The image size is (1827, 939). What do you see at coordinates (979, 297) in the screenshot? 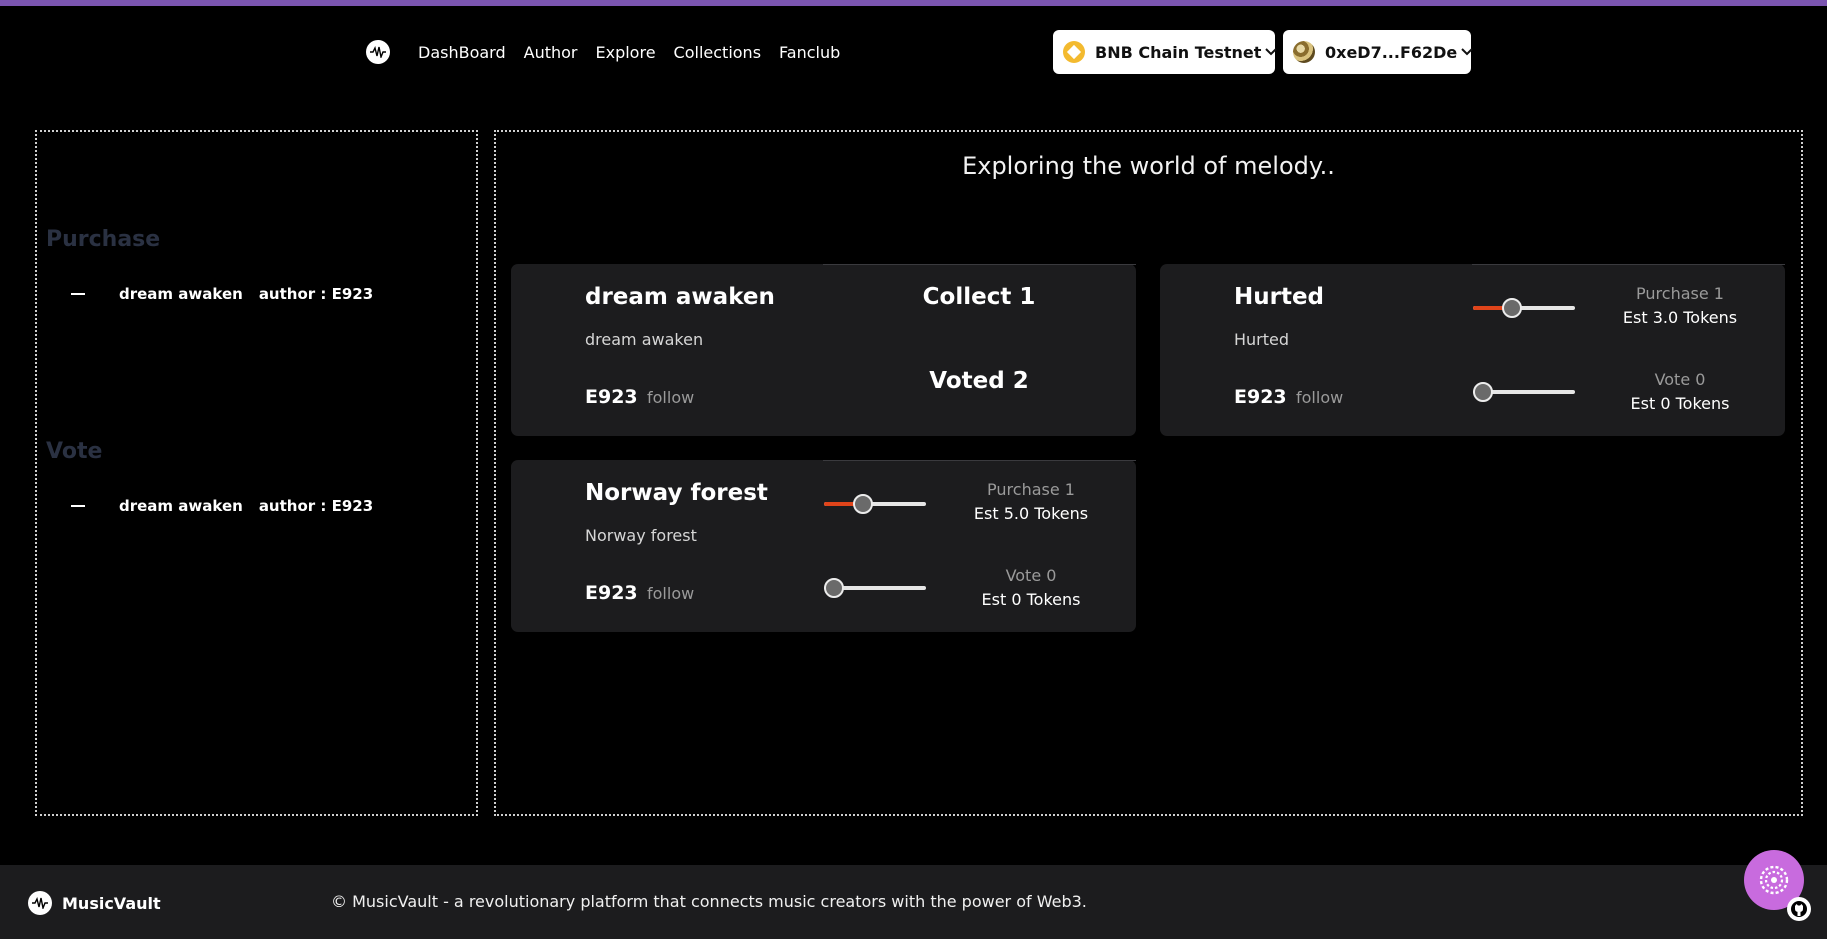
I see `collect-count: Collect 1` at bounding box center [979, 297].